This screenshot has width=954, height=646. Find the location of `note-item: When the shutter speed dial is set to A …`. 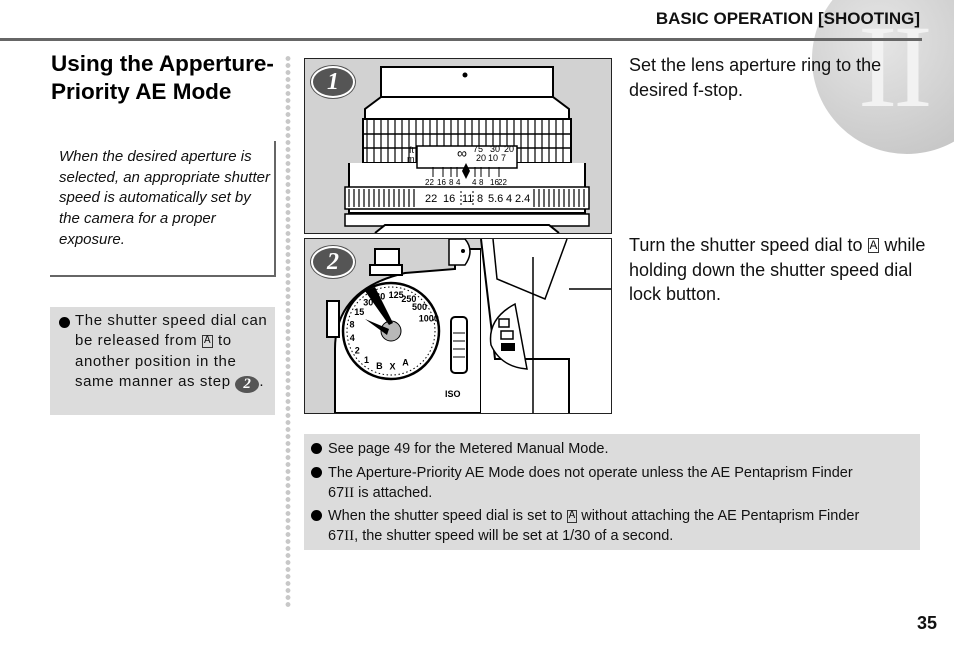

note-item: When the shutter speed dial is set to A … is located at coordinates (594, 526).